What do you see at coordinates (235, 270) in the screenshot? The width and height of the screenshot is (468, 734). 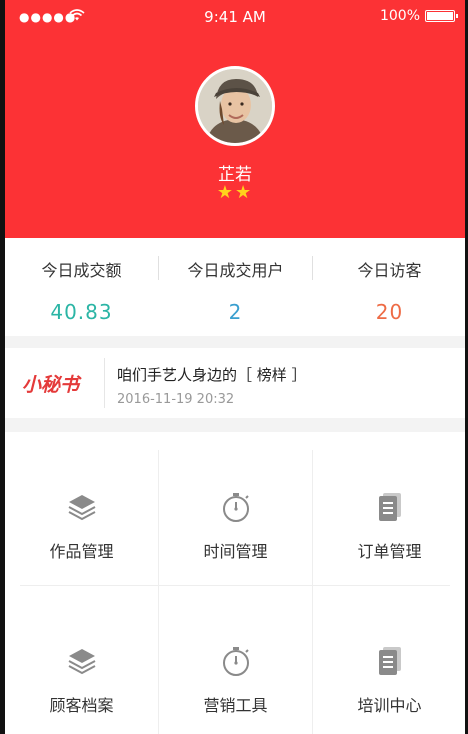 I see `stat-label: 今日成交用户` at bounding box center [235, 270].